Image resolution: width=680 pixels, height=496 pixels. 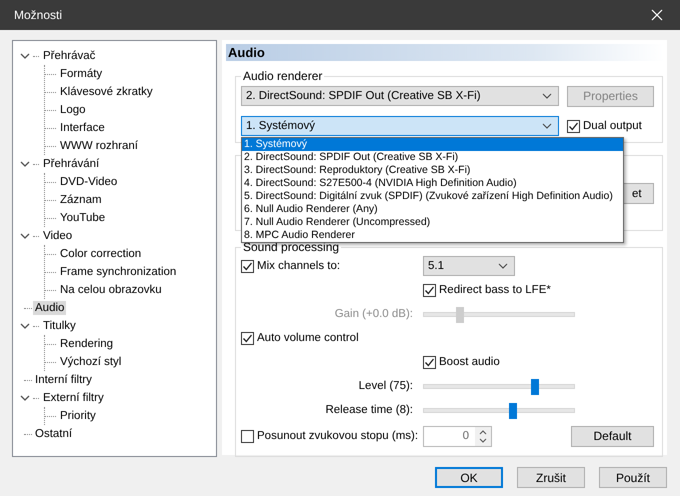 I want to click on tree-item: Na celou obrazovku, so click(x=111, y=290).